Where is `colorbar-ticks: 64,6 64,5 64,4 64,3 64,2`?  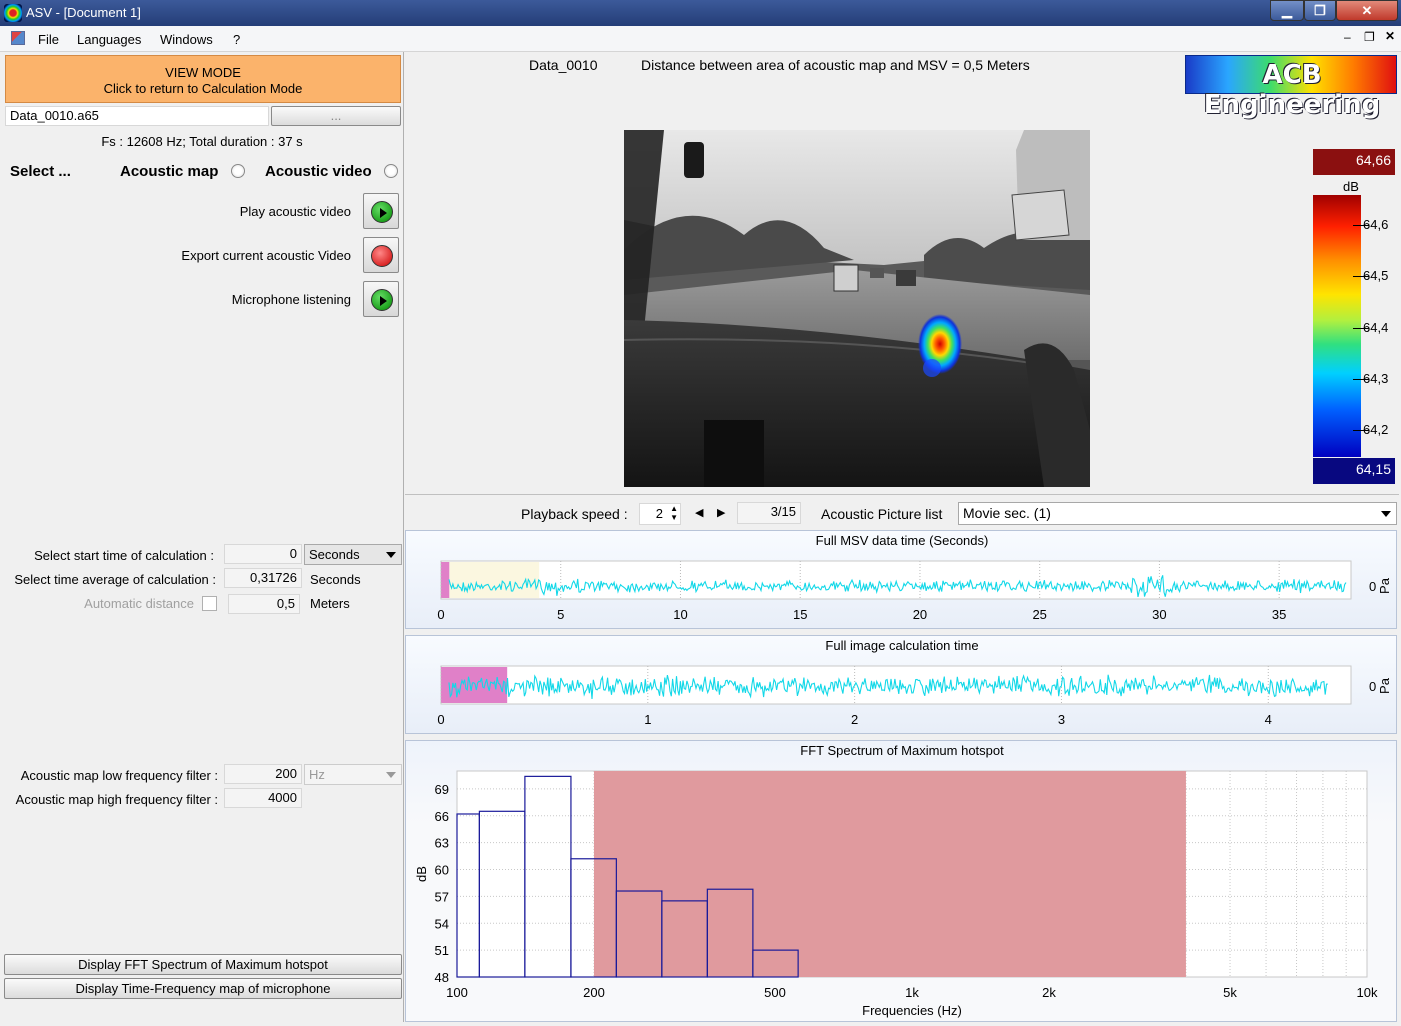 colorbar-ticks: 64,6 64,5 64,4 64,3 64,2 is located at coordinates (1356, 326).